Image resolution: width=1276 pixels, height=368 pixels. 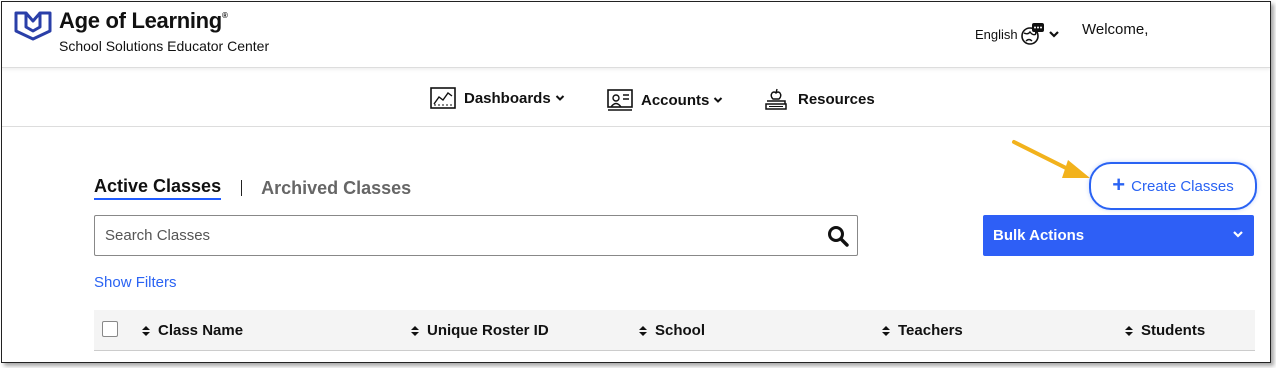 I want to click on welcome-text: Welcome,, so click(x=1115, y=29).